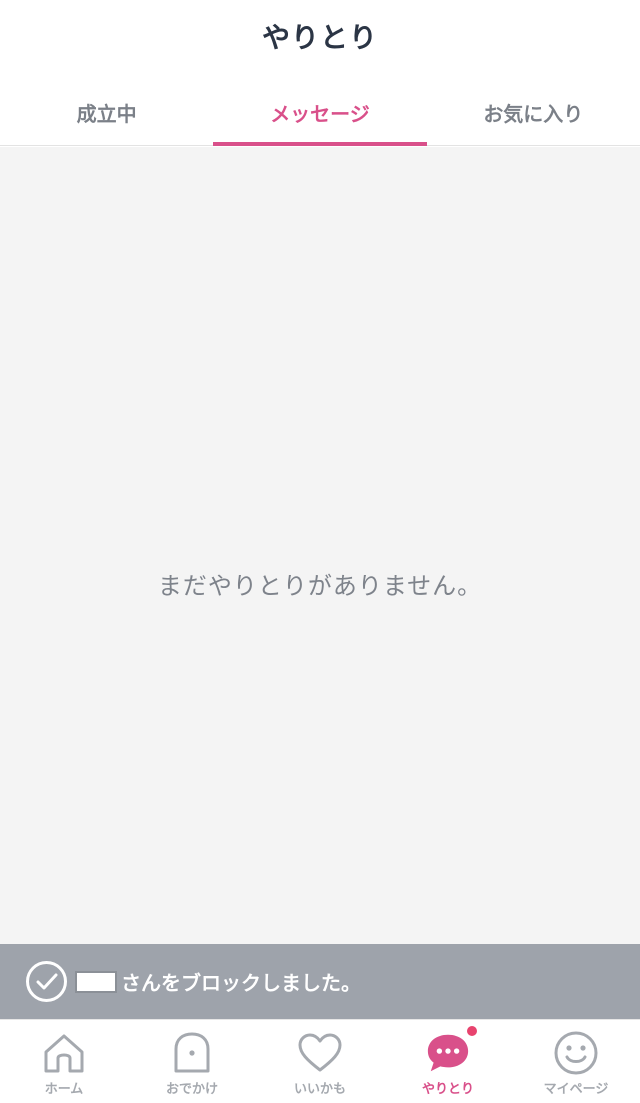  What do you see at coordinates (64, 1089) in the screenshot?
I see `tabbar-label: ホーム` at bounding box center [64, 1089].